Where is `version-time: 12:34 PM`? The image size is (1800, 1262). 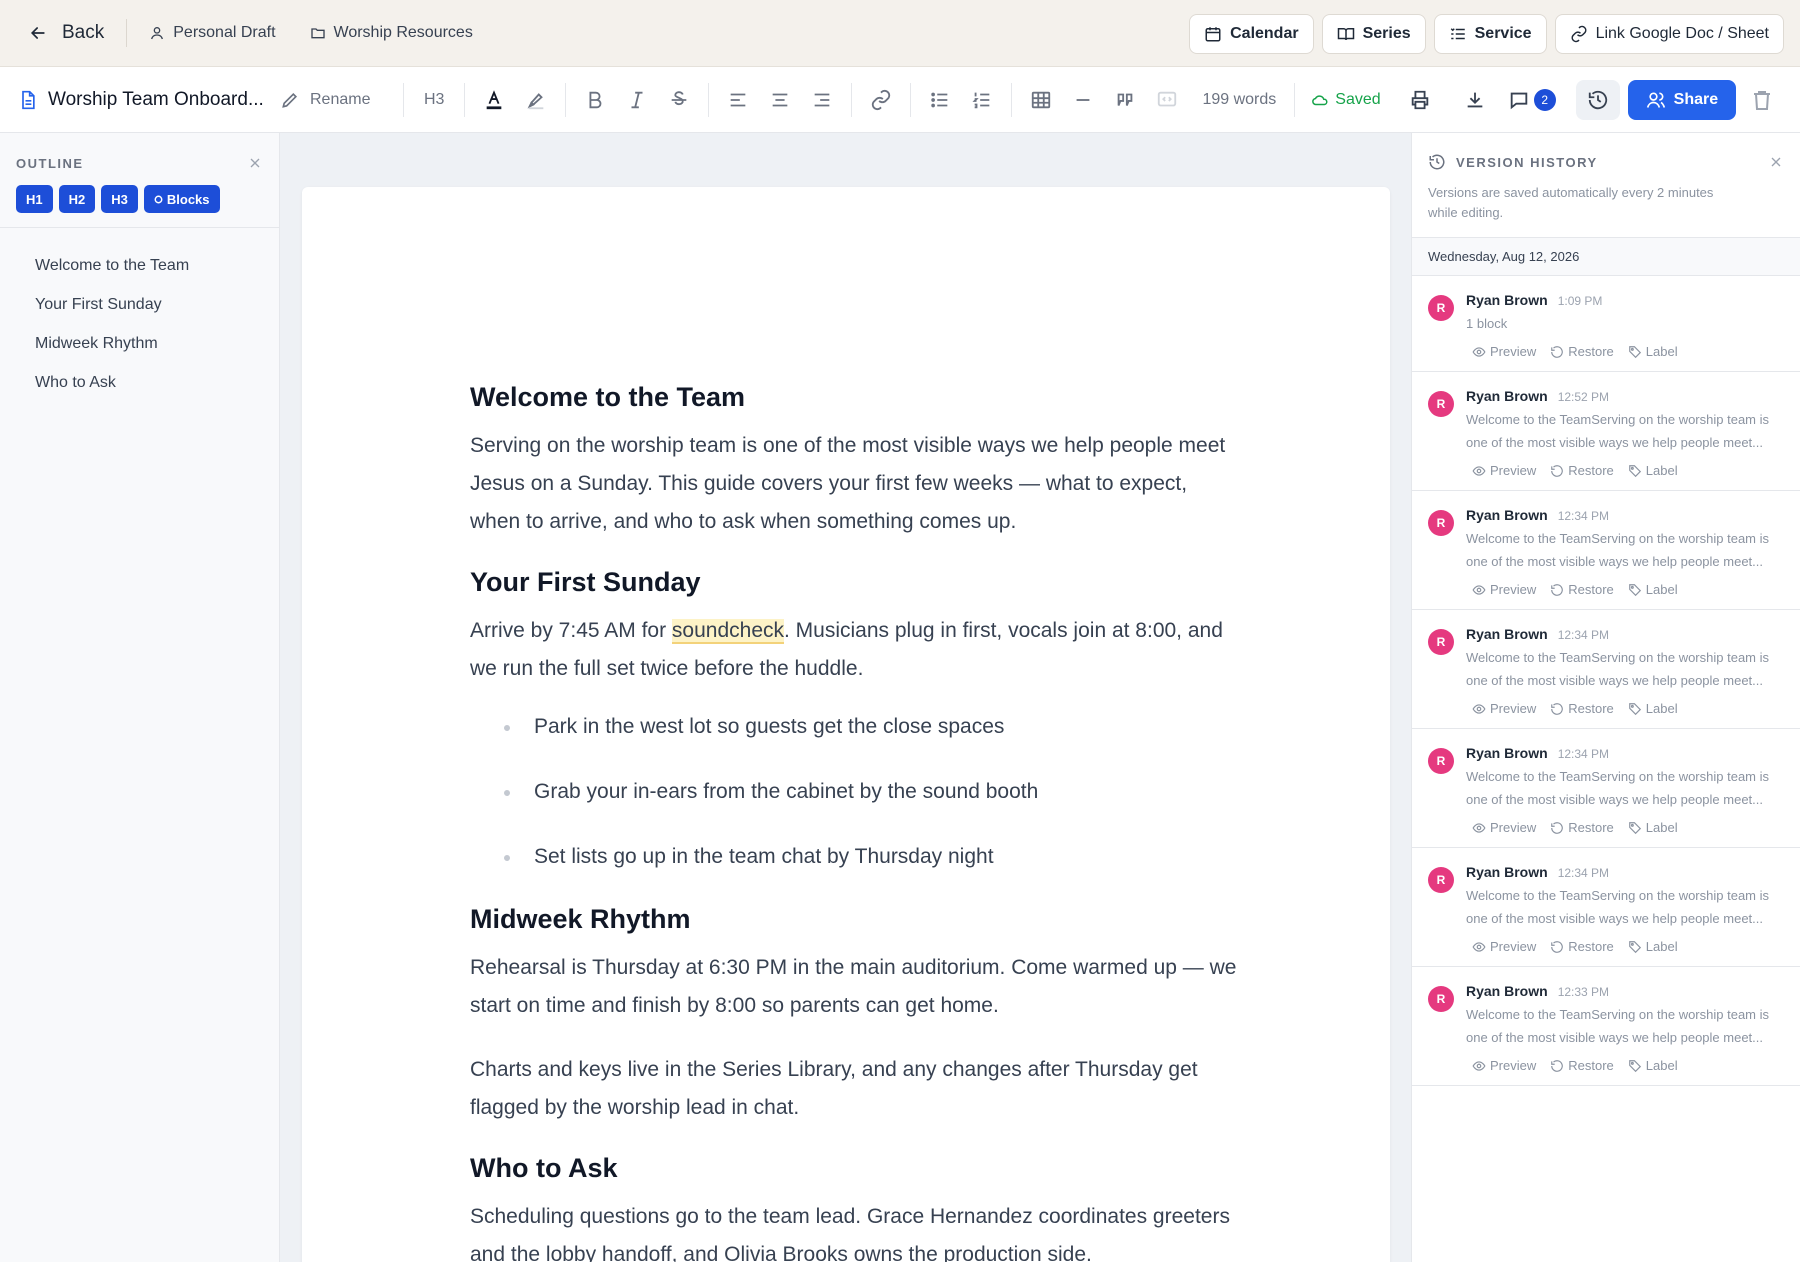 version-time: 12:34 PM is located at coordinates (1583, 873).